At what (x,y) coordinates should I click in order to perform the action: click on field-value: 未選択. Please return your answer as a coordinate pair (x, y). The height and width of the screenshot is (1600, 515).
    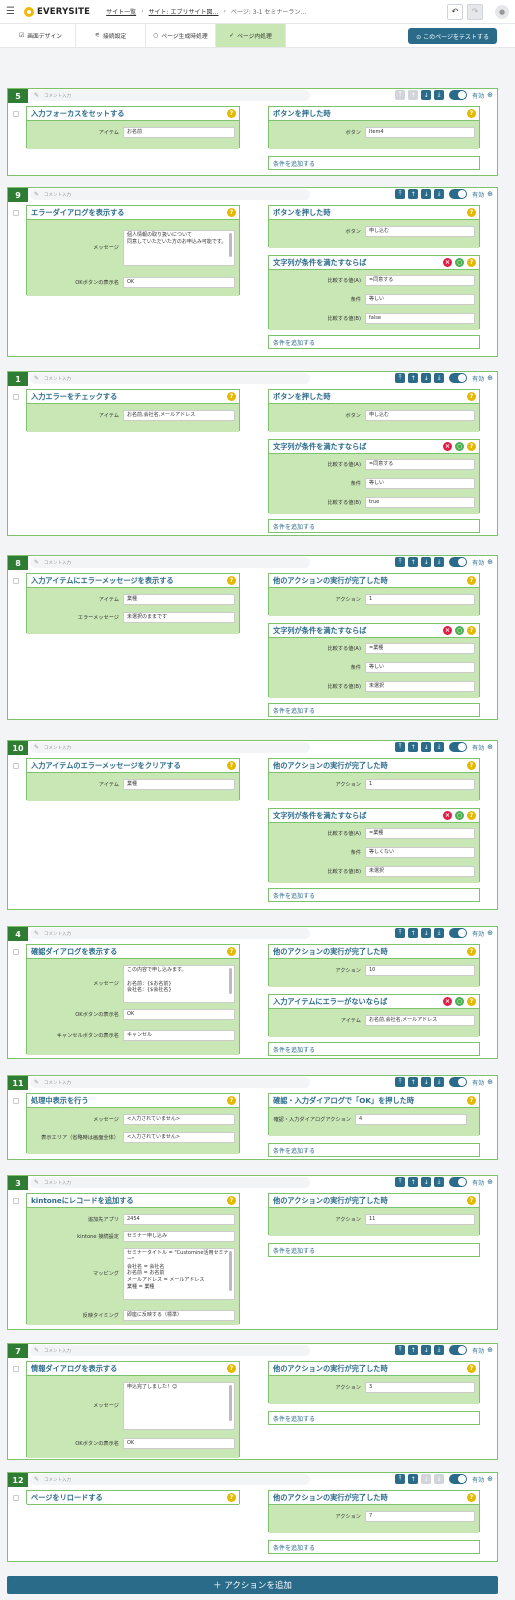
    Looking at the image, I should click on (420, 686).